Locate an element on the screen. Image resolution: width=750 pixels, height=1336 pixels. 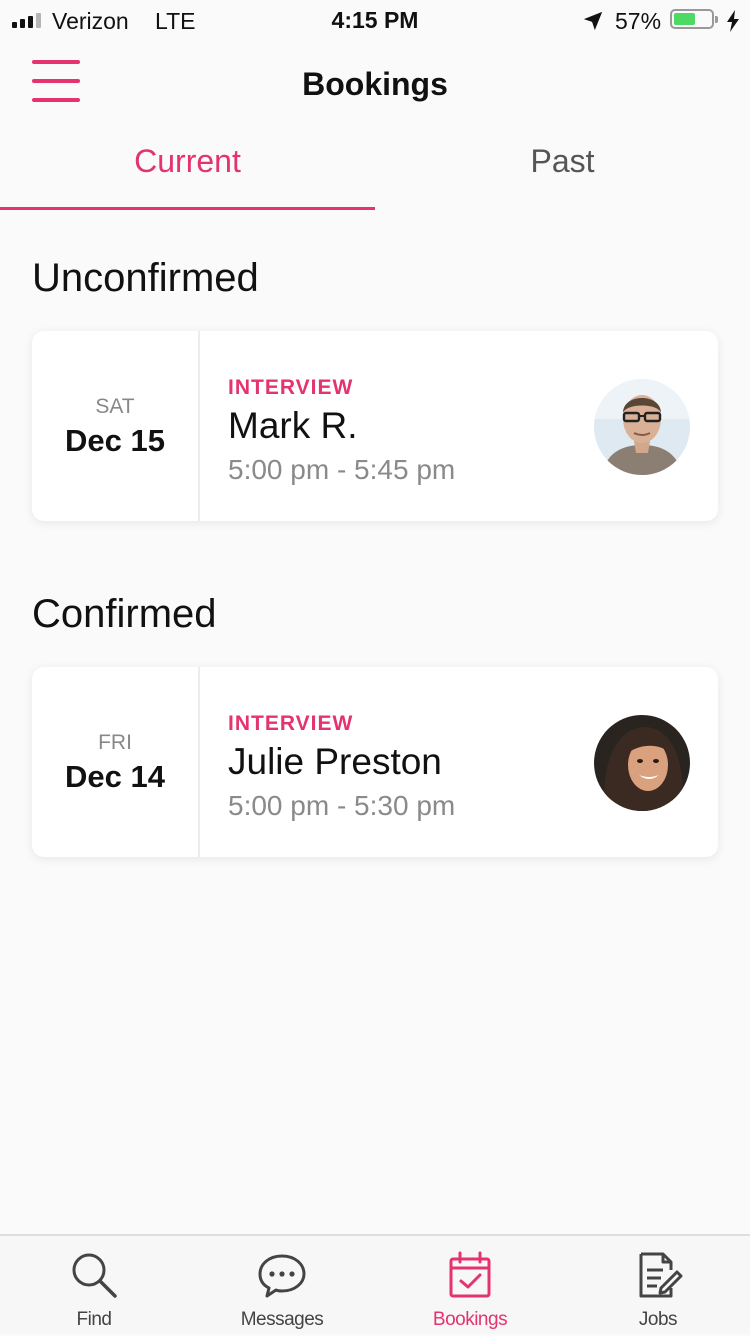
tab-find-label: Find is located at coordinates (94, 1319).